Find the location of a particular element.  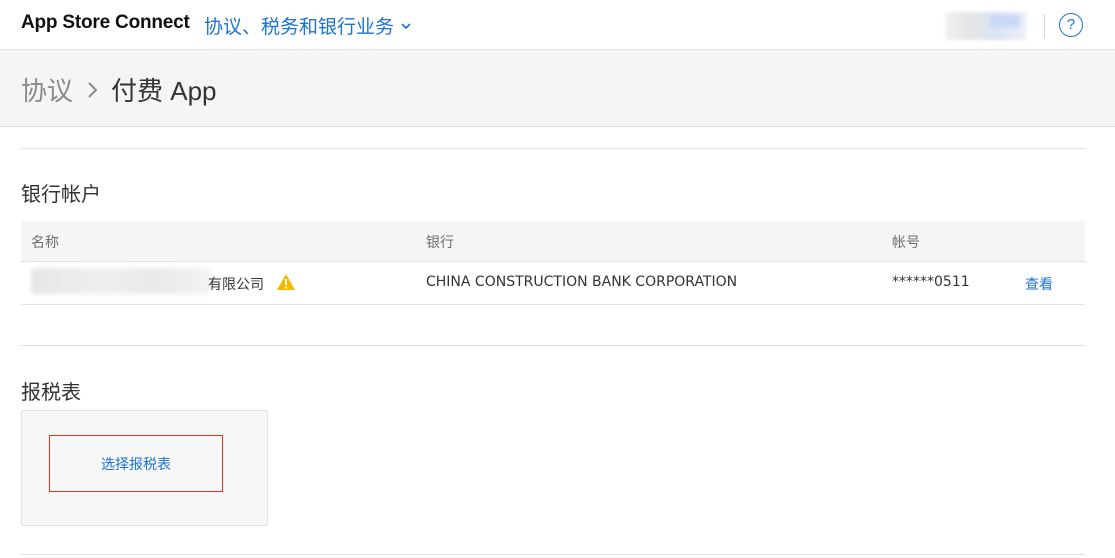

nav-divider is located at coordinates (1044, 26).